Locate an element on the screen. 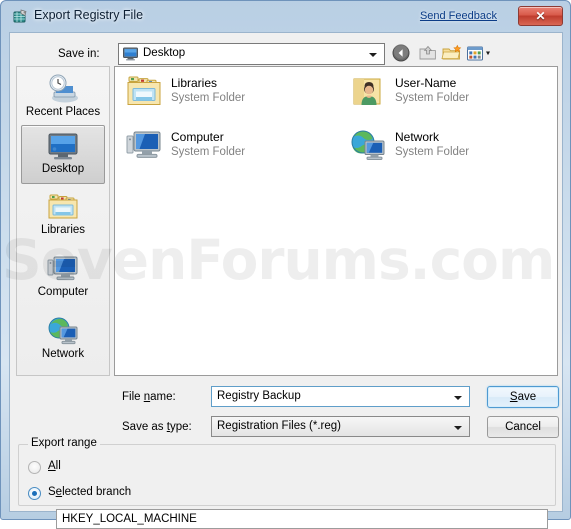 Image resolution: width=571 pixels, height=529 pixels. user-folder-icon is located at coordinates (368, 92).